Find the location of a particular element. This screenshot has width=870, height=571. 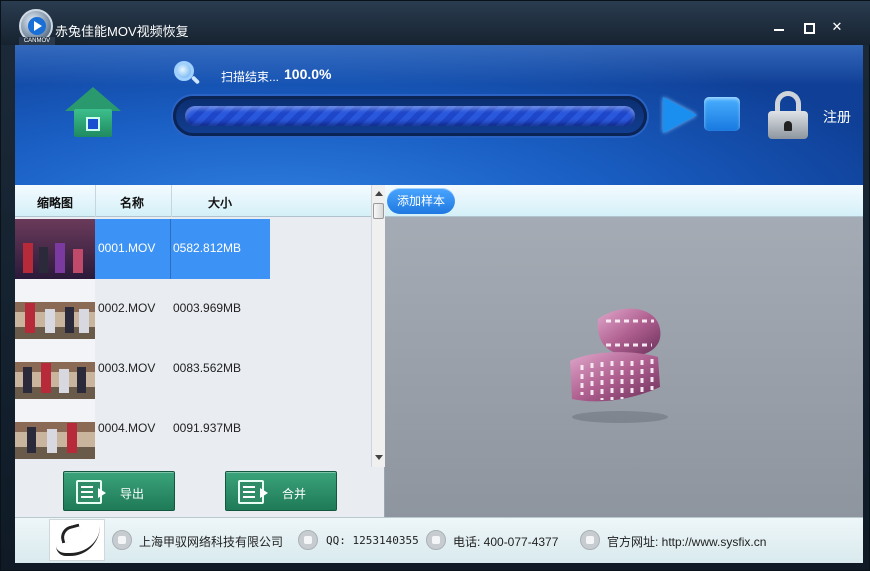

start-scan-button is located at coordinates (680, 115).